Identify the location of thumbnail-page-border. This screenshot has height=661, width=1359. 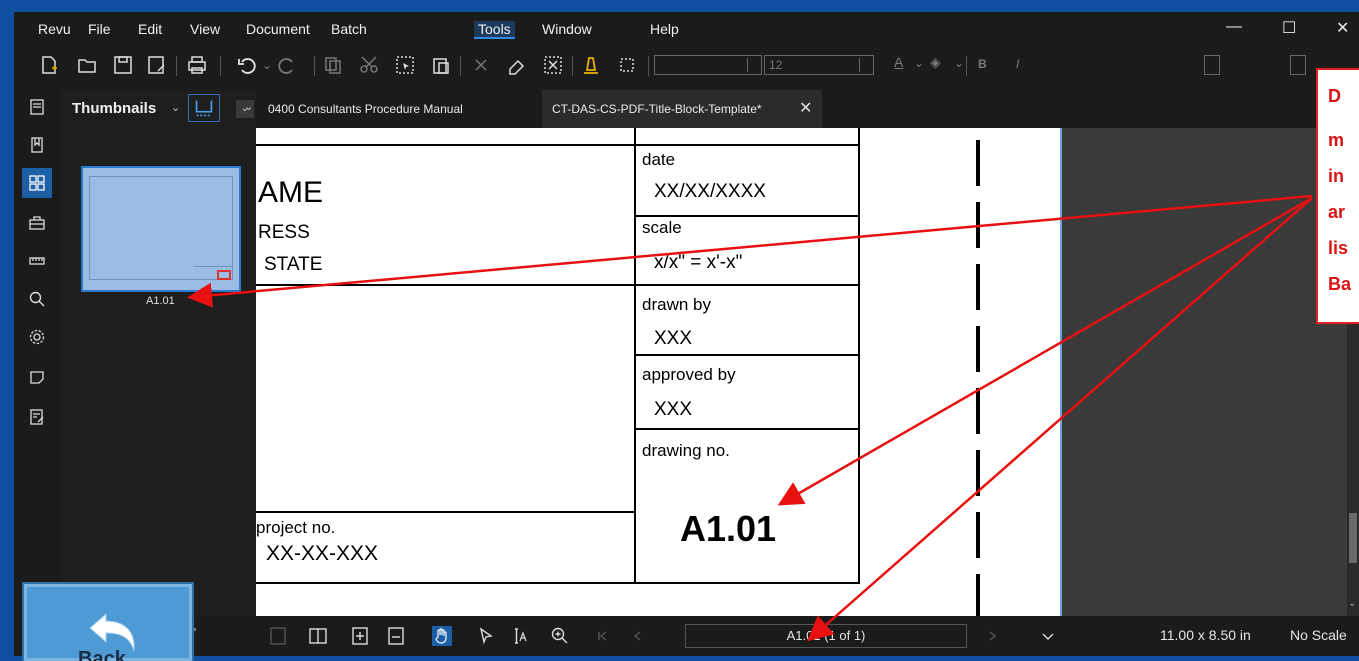
(161, 228).